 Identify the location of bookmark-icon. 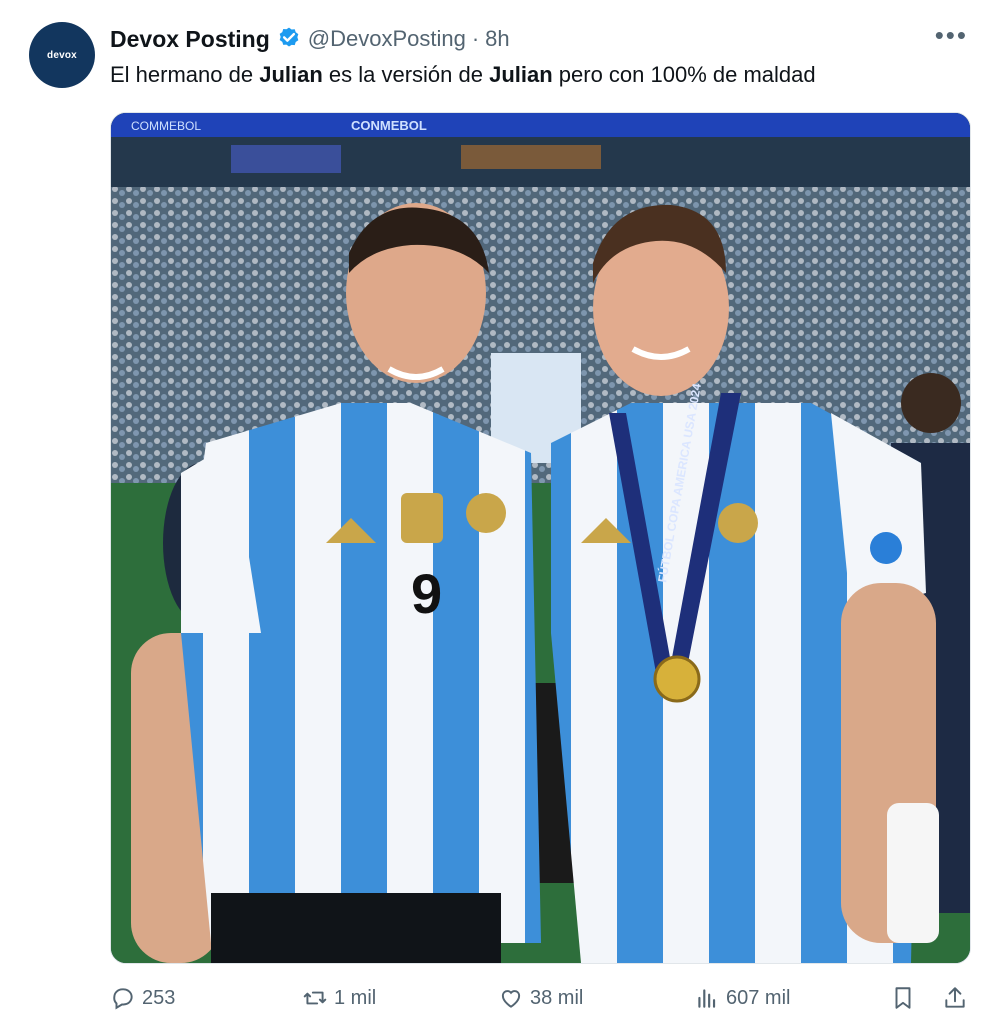
(903, 998).